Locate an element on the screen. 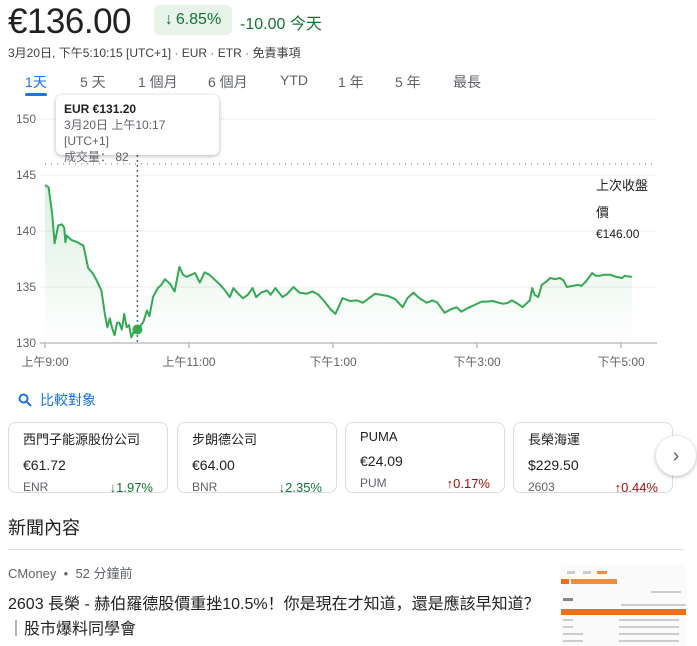  stock-name: 步朗德公司 is located at coordinates (225, 439).